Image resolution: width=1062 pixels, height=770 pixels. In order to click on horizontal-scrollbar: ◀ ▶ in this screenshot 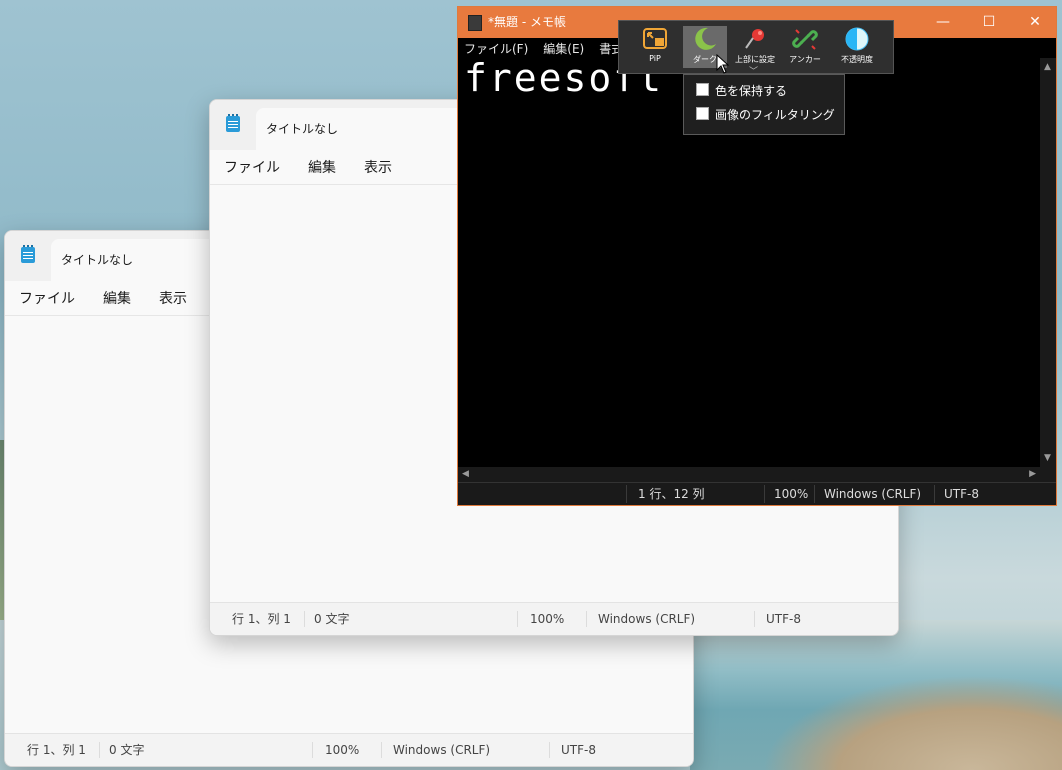, I will do `click(749, 475)`.